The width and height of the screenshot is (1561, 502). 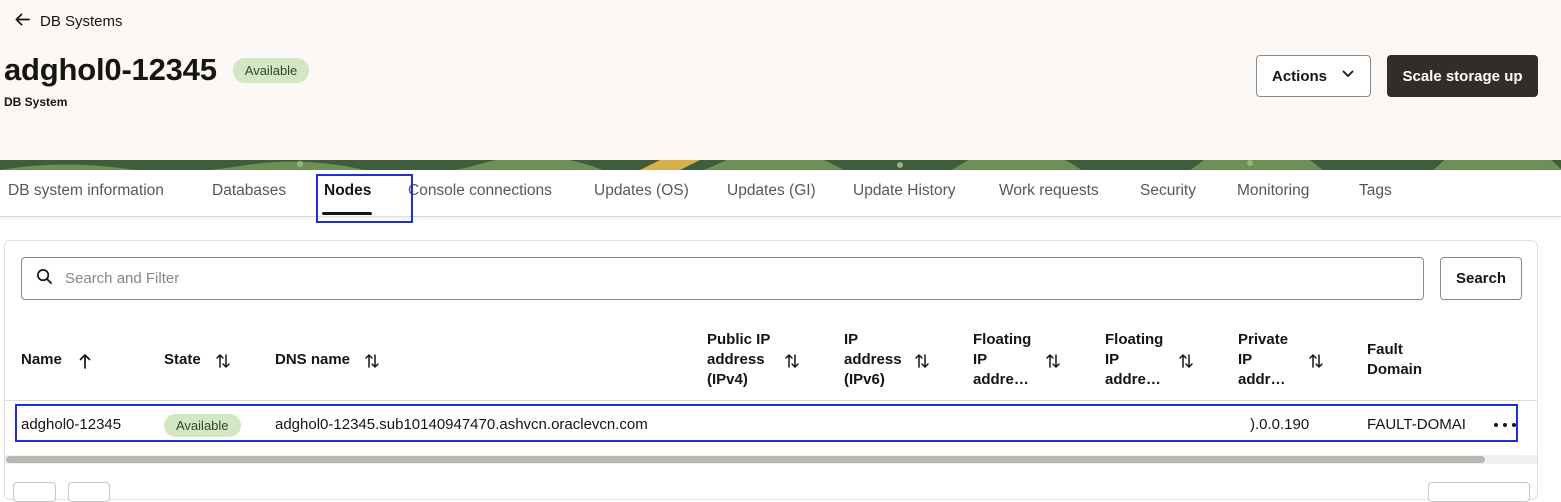 I want to click on chevron-down-icon, so click(x=1348, y=76).